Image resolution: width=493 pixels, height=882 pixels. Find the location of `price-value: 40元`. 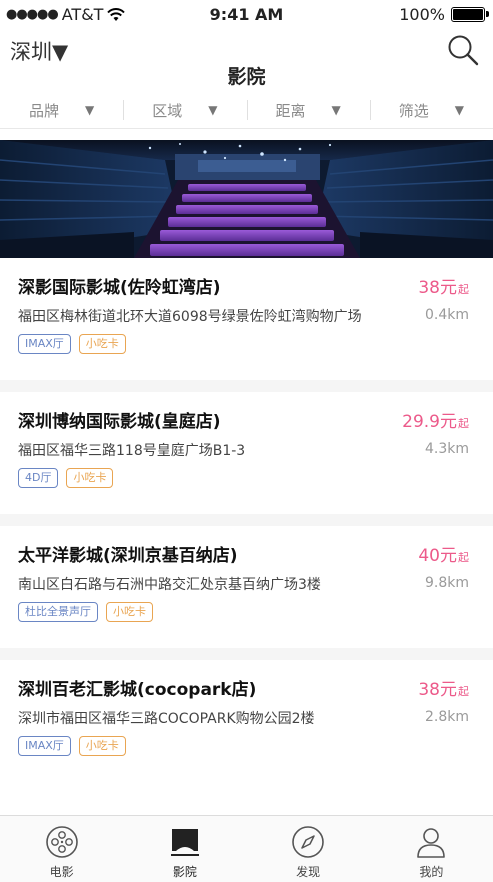

price-value: 40元 is located at coordinates (437, 556).